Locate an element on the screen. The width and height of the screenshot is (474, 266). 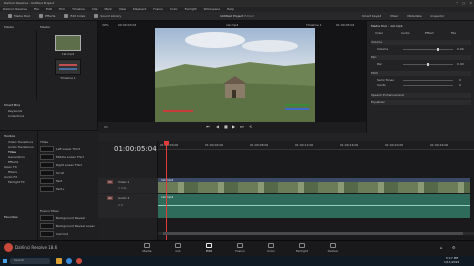
param-semitones-value: 0 is located at coordinates (460, 80).